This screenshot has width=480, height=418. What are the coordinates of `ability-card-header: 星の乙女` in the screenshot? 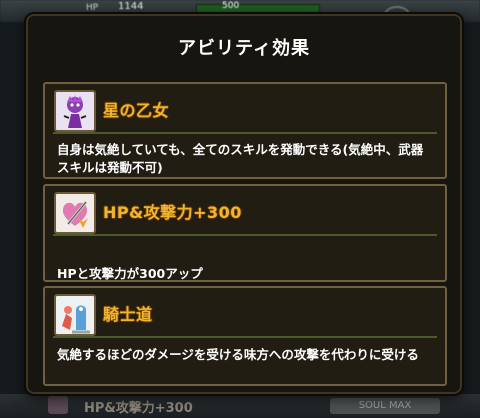 It's located at (245, 108).